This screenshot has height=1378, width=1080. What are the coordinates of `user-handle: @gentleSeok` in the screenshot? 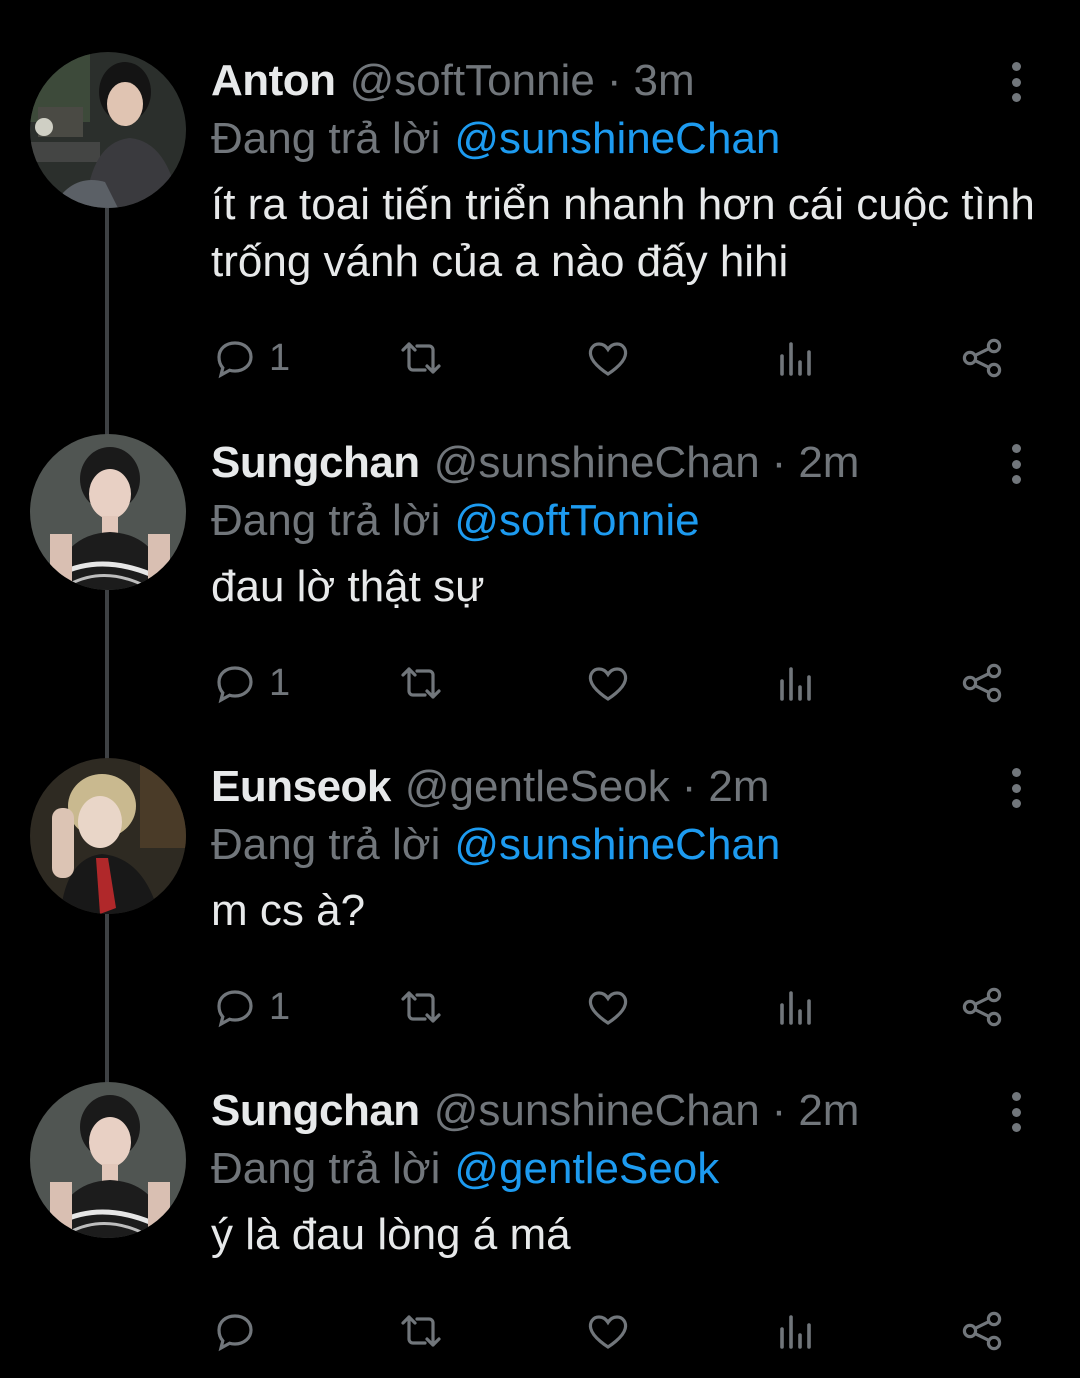 It's located at (537, 787).